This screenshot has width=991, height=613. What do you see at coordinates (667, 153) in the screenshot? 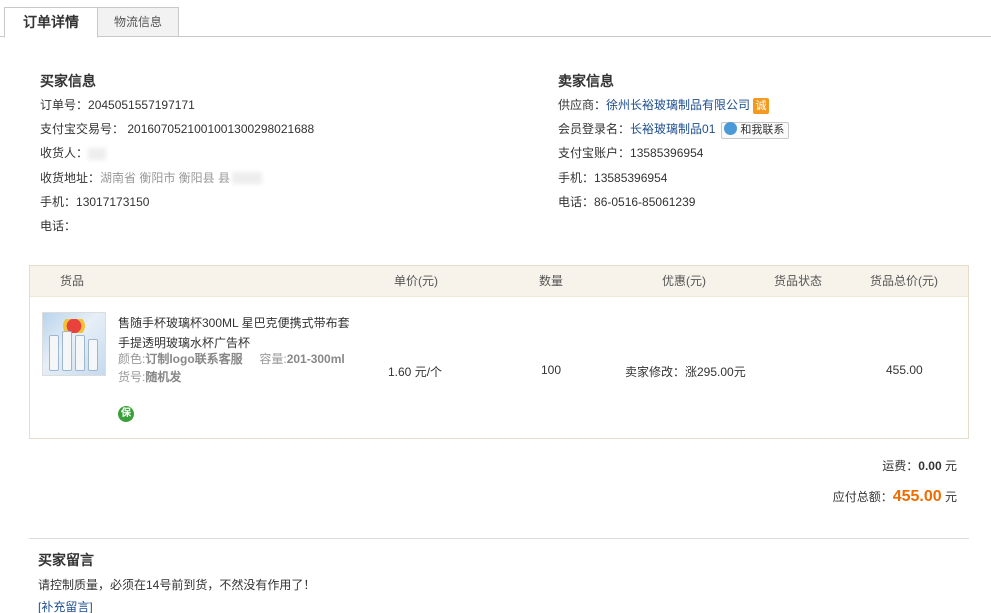
I see `seller-alipay-value: 13585396954` at bounding box center [667, 153].